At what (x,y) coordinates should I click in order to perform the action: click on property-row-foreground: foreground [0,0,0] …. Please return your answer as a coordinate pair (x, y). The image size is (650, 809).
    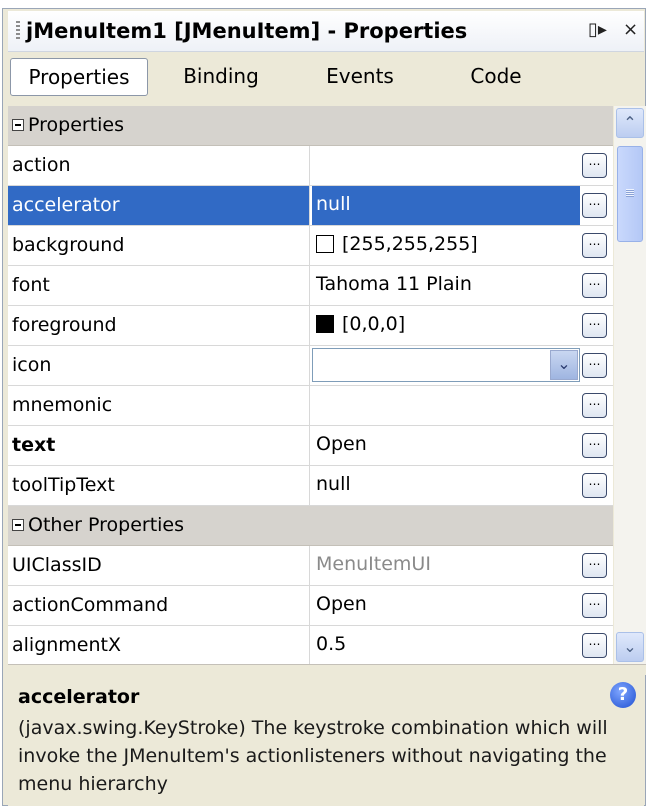
    Looking at the image, I should click on (310, 326).